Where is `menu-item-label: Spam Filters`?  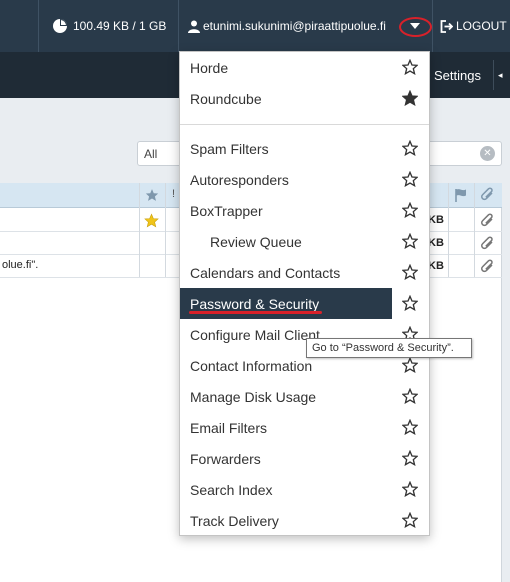
menu-item-label: Spam Filters is located at coordinates (229, 148).